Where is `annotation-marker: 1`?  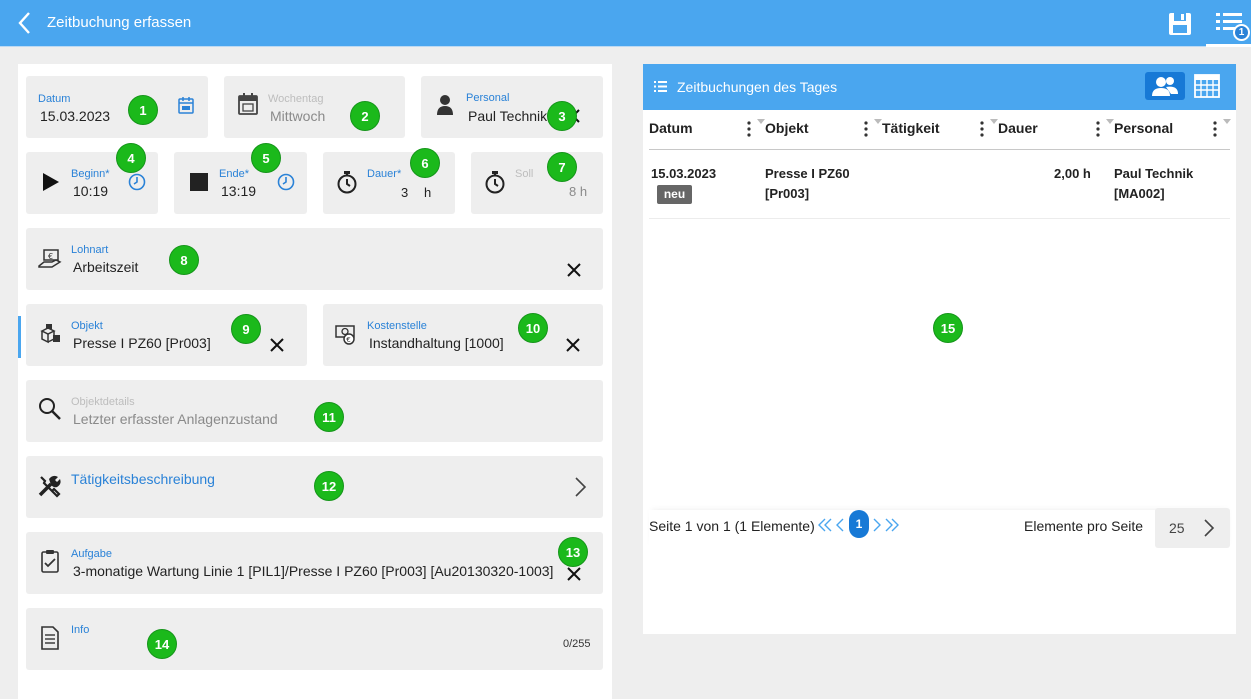
annotation-marker: 1 is located at coordinates (143, 110).